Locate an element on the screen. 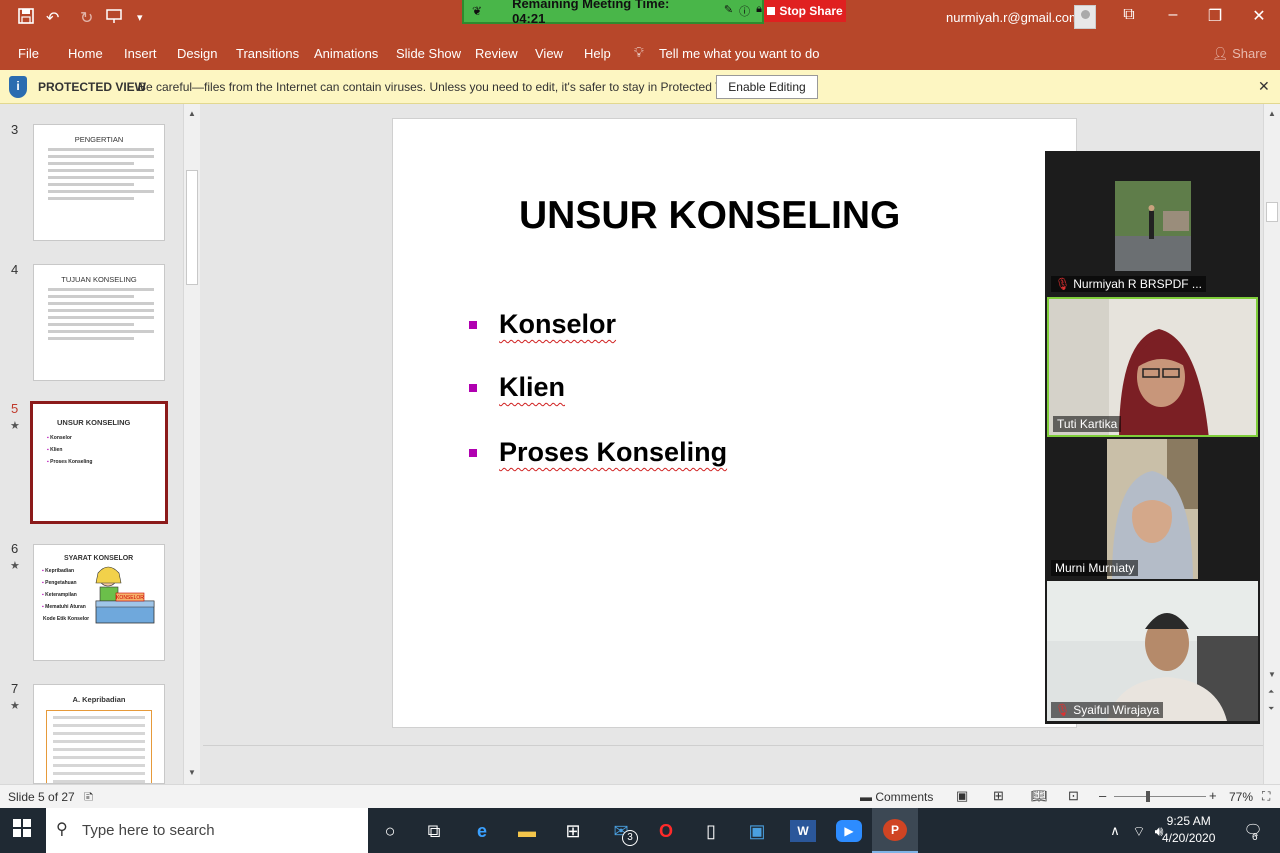 Image resolution: width=1280 pixels, height=853 pixels. document-icon: ▯ is located at coordinates (711, 831).